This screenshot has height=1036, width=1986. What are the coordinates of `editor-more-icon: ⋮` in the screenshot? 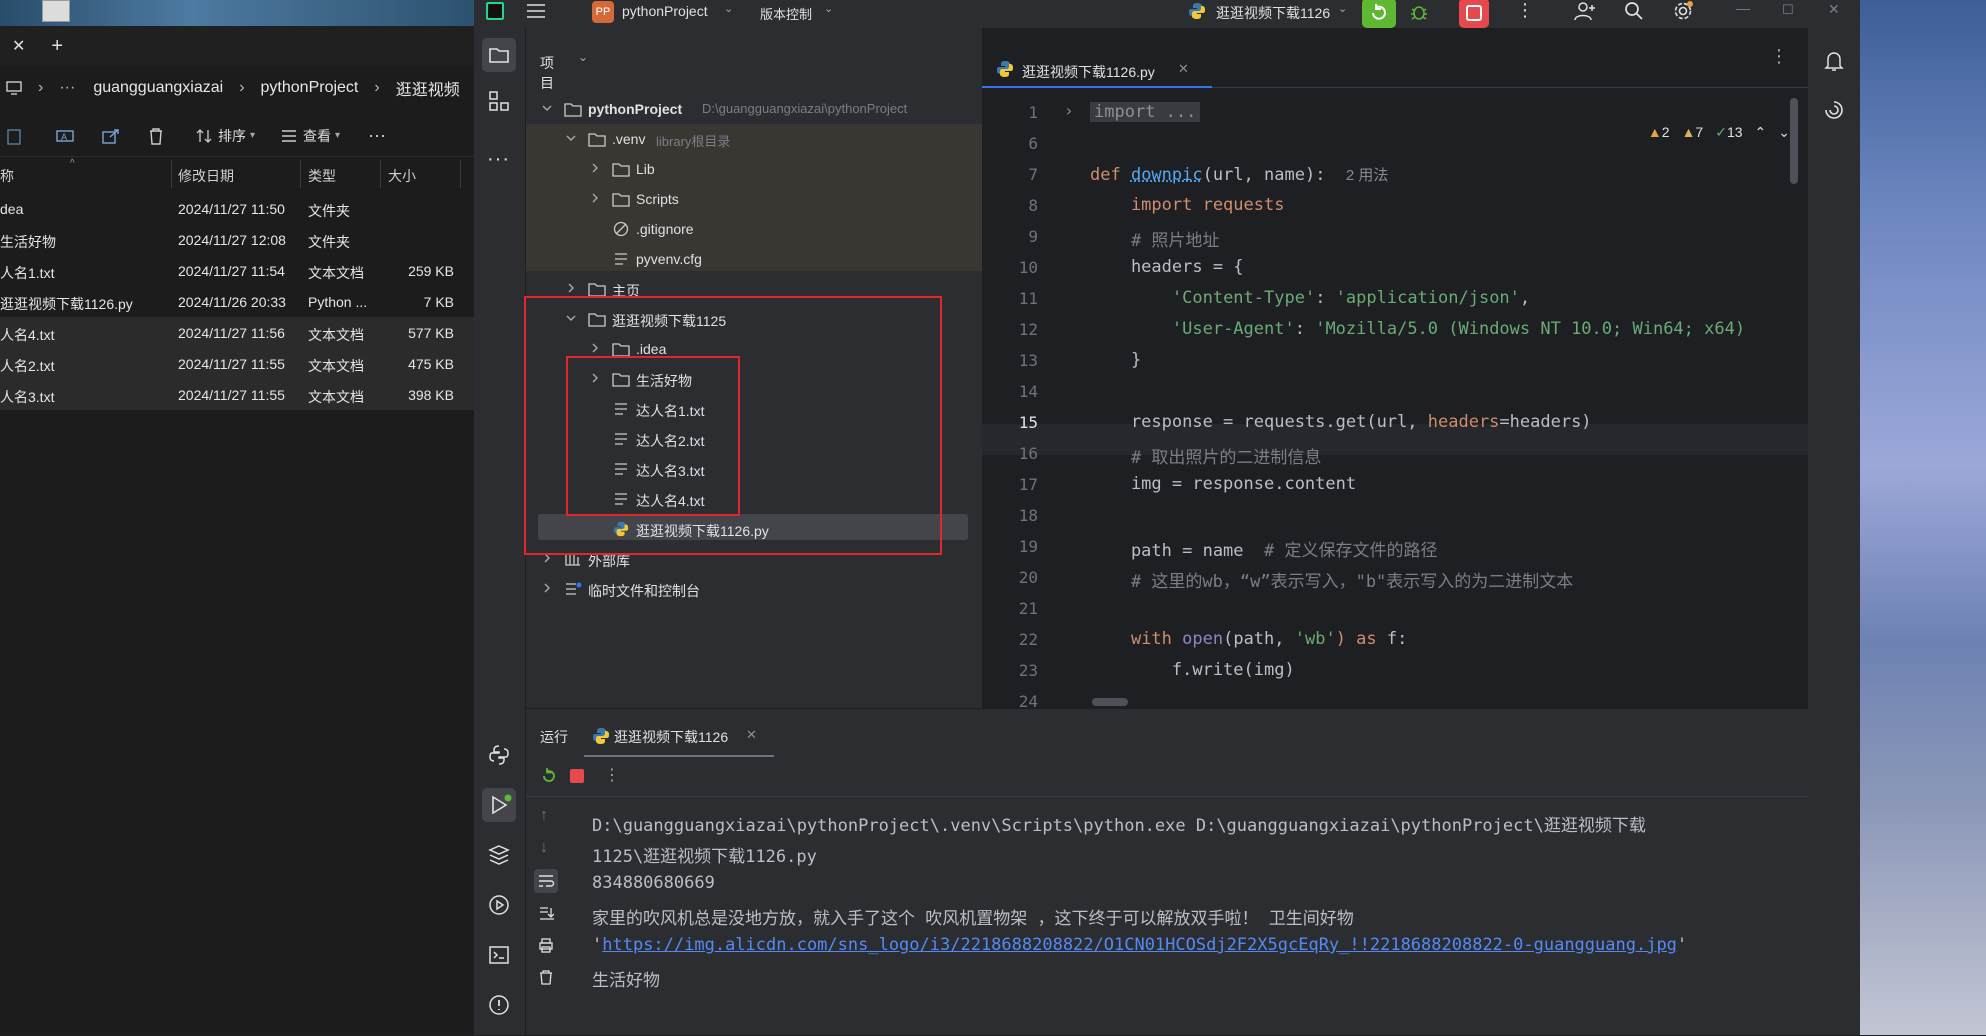 It's located at (1779, 56).